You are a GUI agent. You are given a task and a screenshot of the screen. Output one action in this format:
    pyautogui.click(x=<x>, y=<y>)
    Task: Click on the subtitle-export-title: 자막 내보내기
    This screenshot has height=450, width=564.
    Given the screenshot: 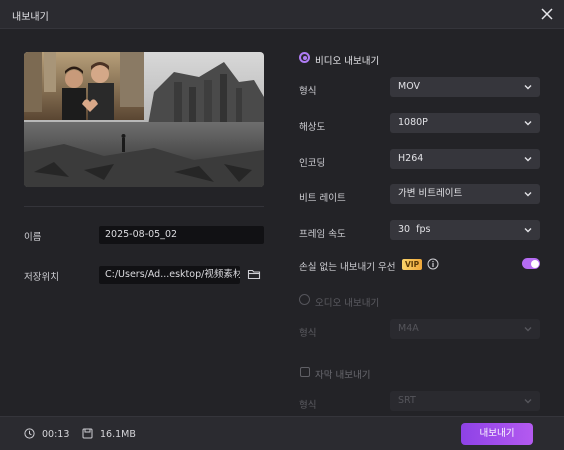 What is the action you would take?
    pyautogui.click(x=343, y=375)
    